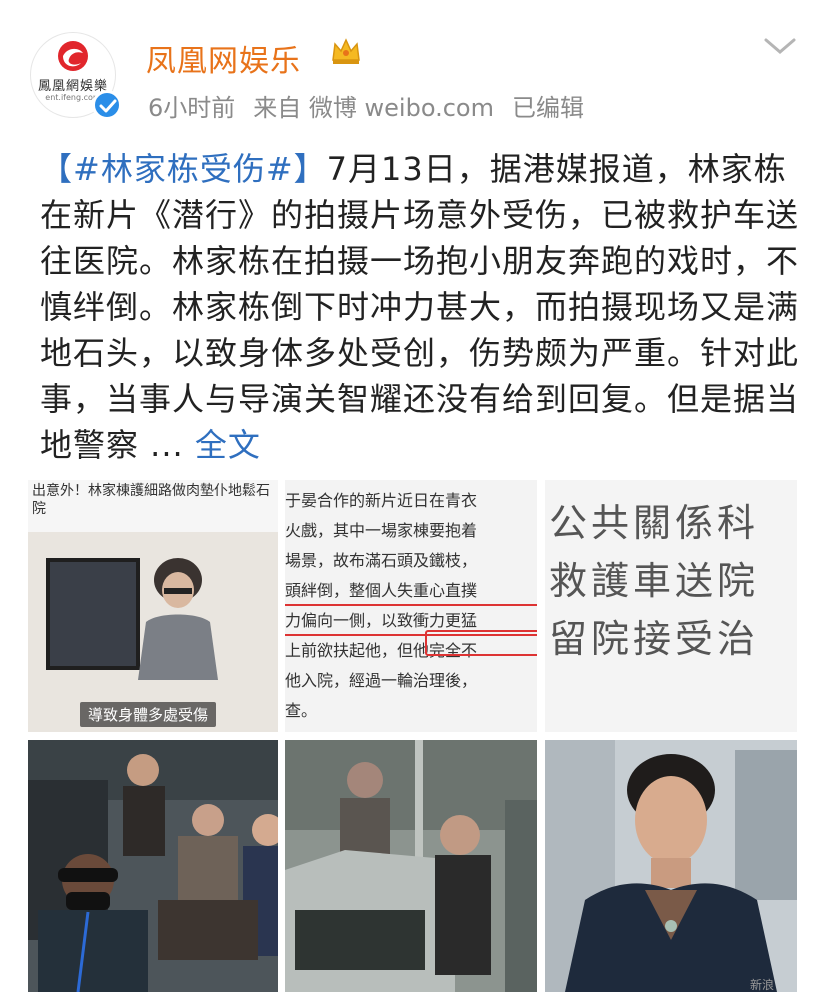 The width and height of the screenshot is (824, 1000). What do you see at coordinates (381, 680) in the screenshot?
I see `text-line: 他入院，經過一輪治理後，` at bounding box center [381, 680].